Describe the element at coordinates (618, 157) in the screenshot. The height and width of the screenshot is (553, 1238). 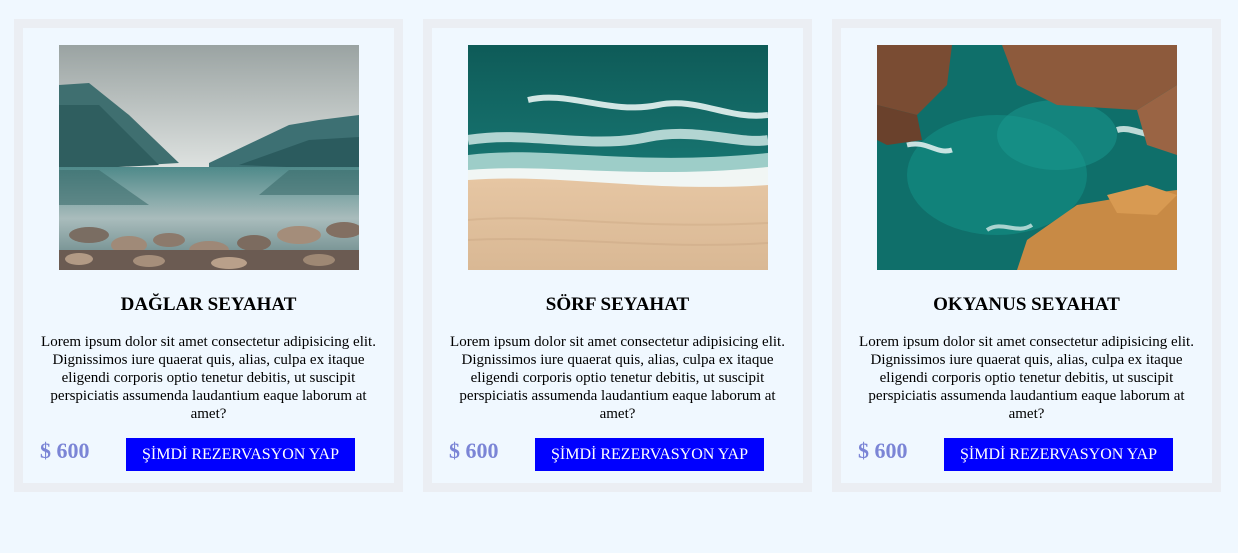
I see `surf-beach-photo` at that location.